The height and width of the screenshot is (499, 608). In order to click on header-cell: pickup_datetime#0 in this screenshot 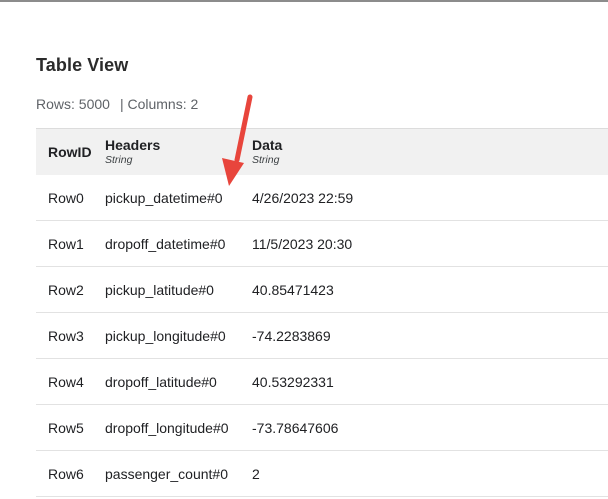, I will do `click(164, 198)`.